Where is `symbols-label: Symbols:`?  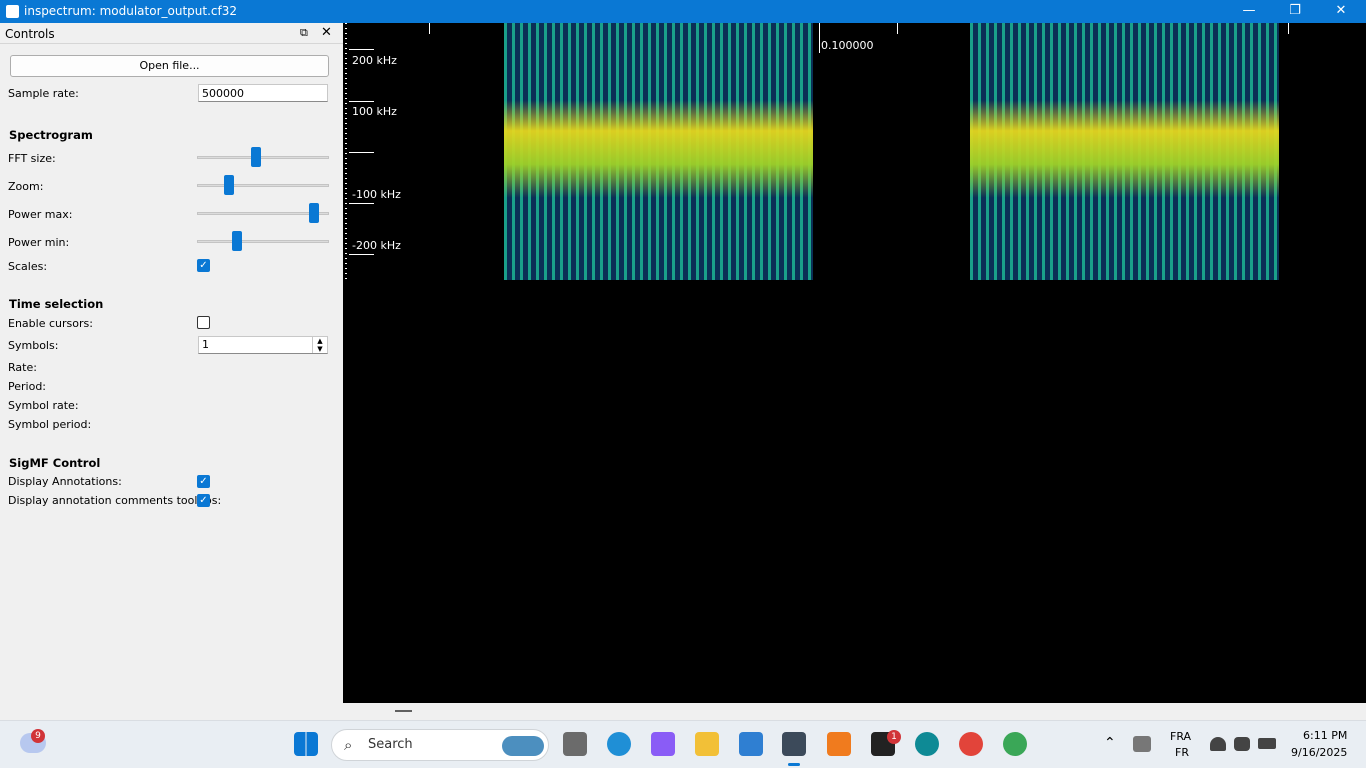 symbols-label: Symbols: is located at coordinates (33, 345).